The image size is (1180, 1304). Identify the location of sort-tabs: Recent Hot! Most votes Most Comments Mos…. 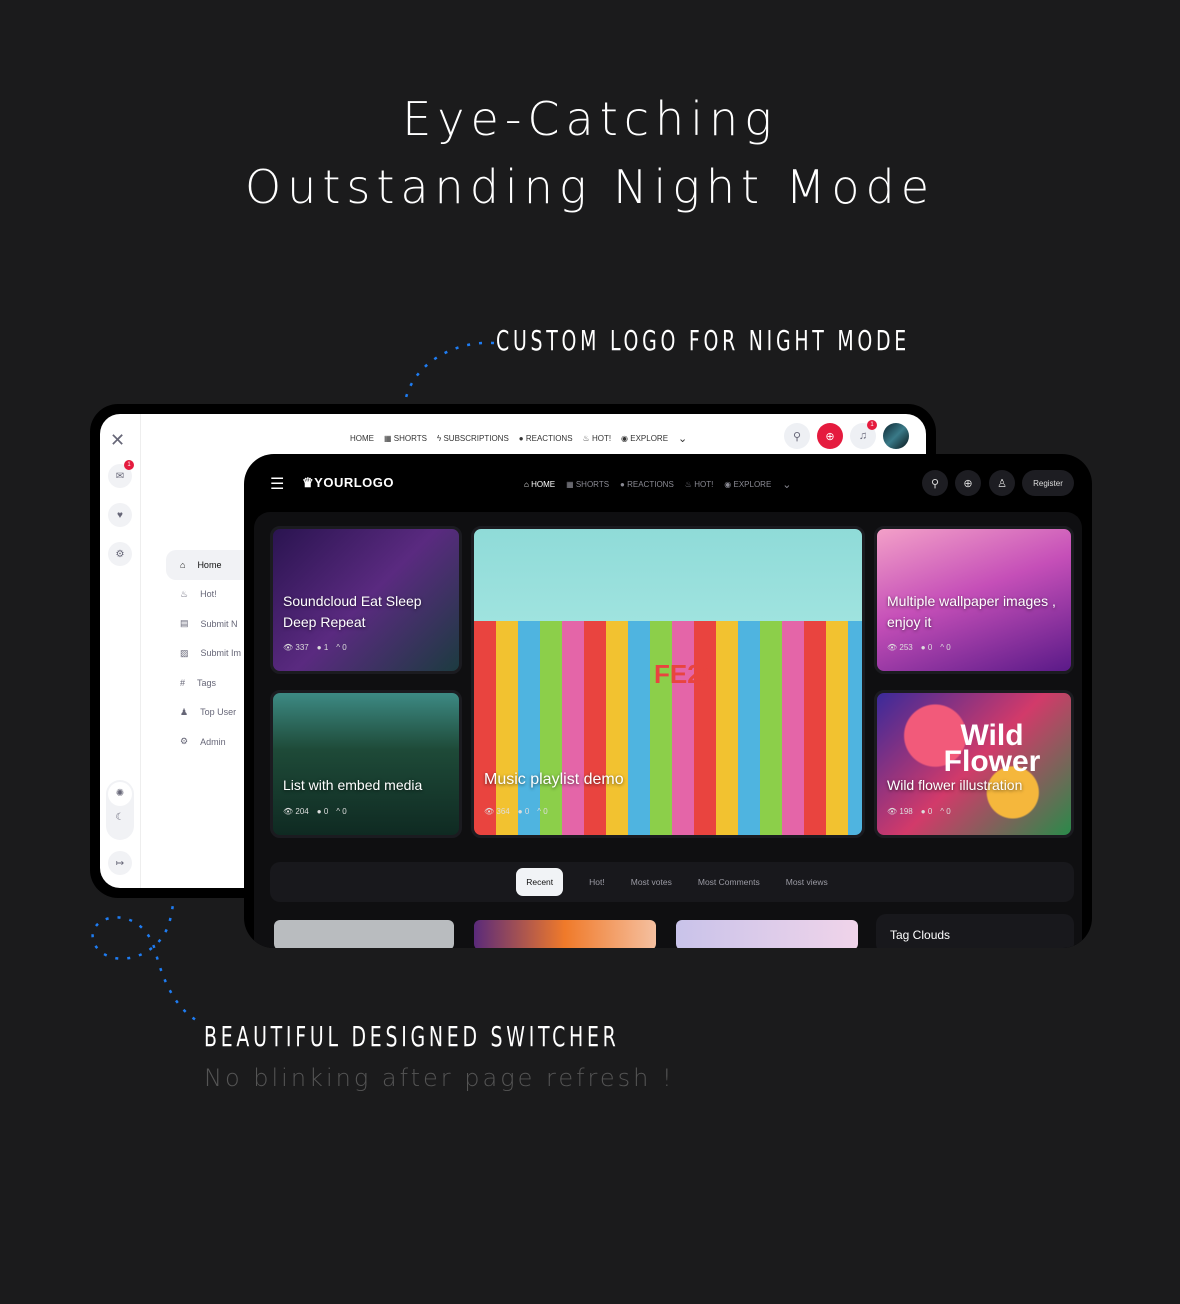
(672, 882).